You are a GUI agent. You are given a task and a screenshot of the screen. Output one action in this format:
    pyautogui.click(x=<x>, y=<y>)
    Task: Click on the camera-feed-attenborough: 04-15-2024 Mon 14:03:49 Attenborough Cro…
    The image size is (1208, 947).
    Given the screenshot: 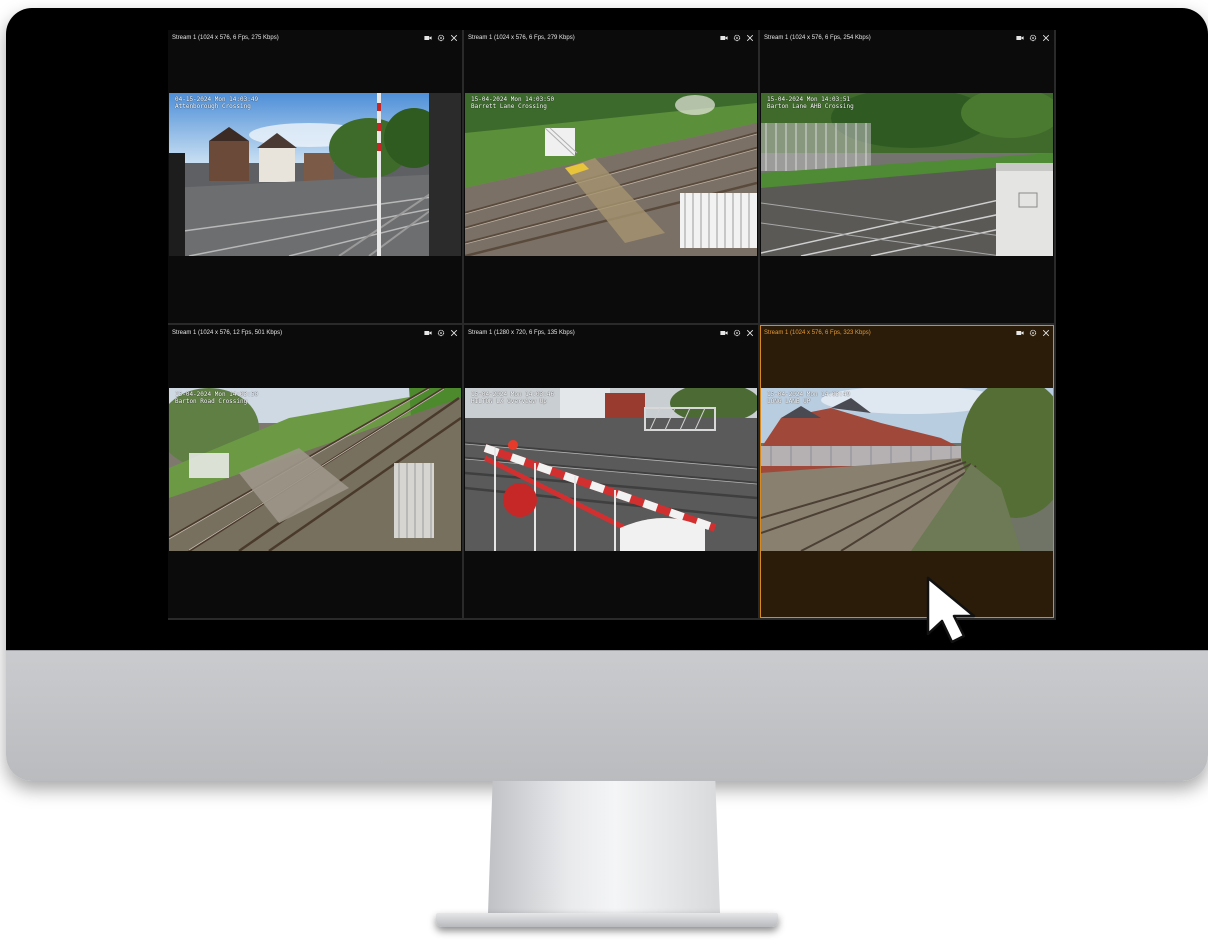 What is the action you would take?
    pyautogui.click(x=315, y=174)
    